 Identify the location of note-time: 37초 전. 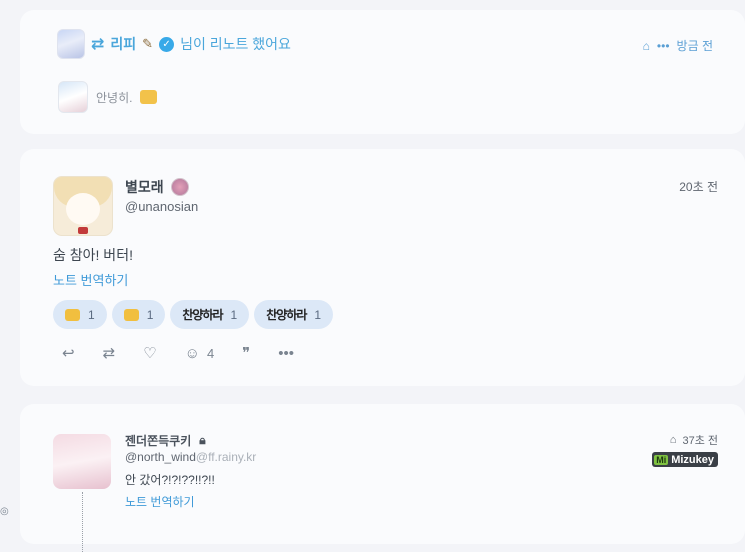
(700, 440).